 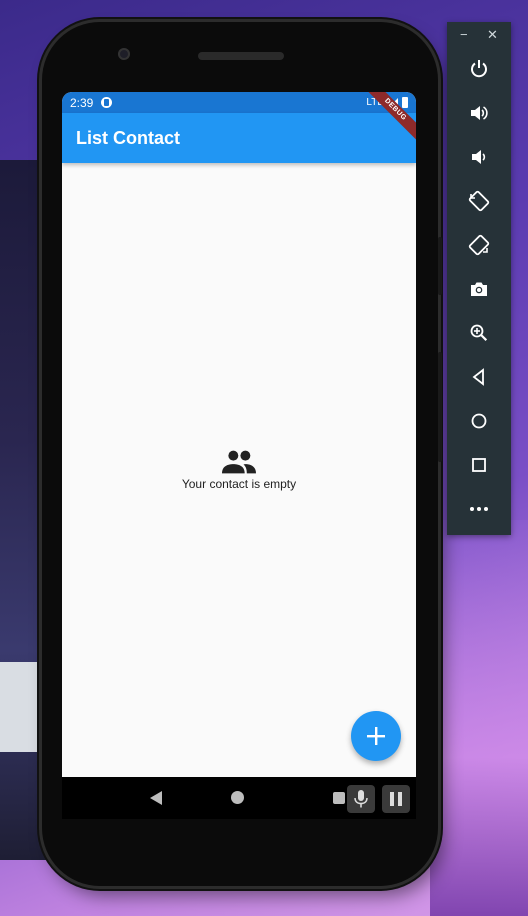 I want to click on more-icon, so click(x=479, y=509).